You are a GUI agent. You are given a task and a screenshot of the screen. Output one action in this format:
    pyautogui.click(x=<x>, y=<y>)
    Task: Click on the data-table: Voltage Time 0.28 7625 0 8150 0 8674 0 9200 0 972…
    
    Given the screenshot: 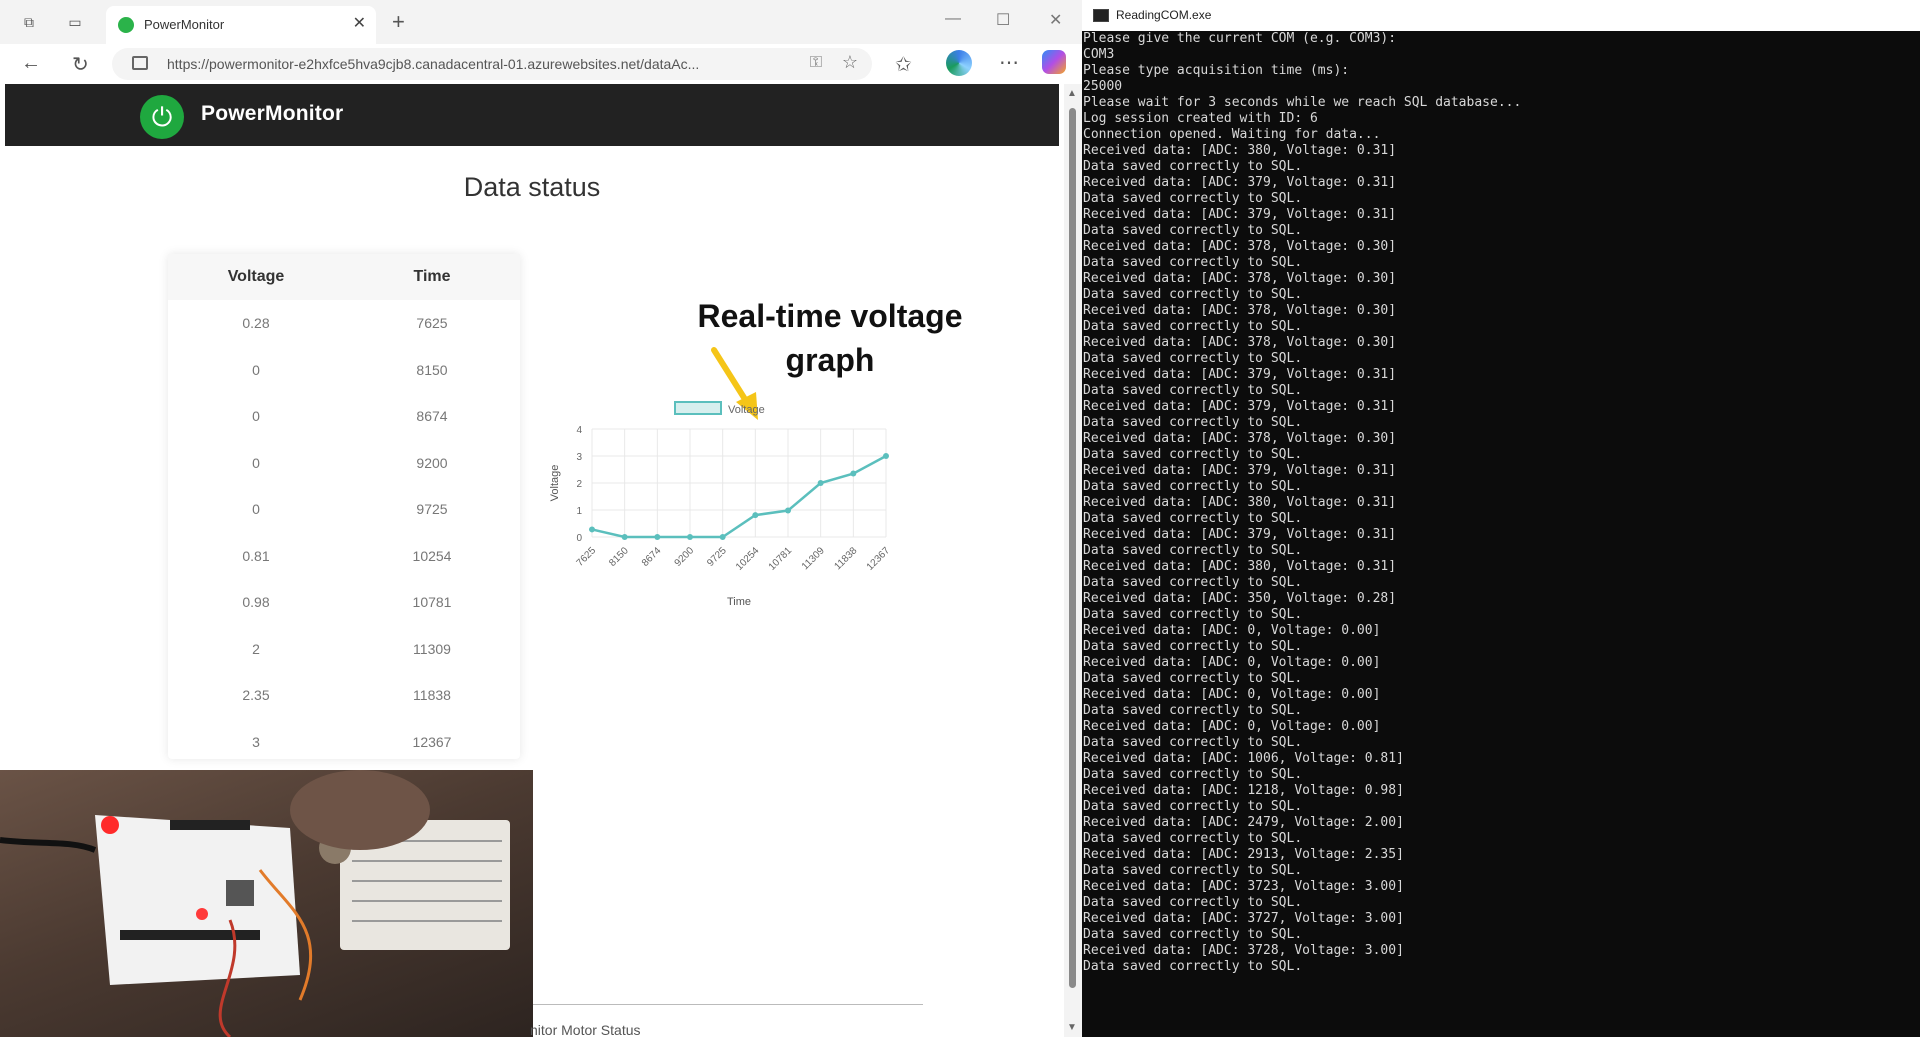 What is the action you would take?
    pyautogui.click(x=344, y=506)
    